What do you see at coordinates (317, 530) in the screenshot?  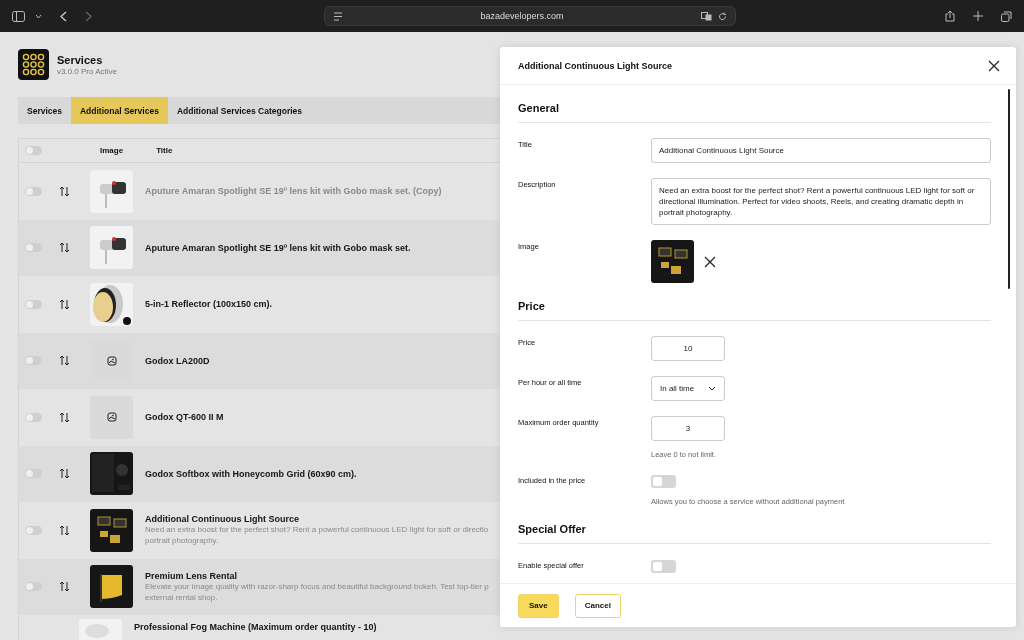 I see `service-description: Need an extra boost for the perfect shot? Rent a powerful continuous LED light for soft or directio` at bounding box center [317, 530].